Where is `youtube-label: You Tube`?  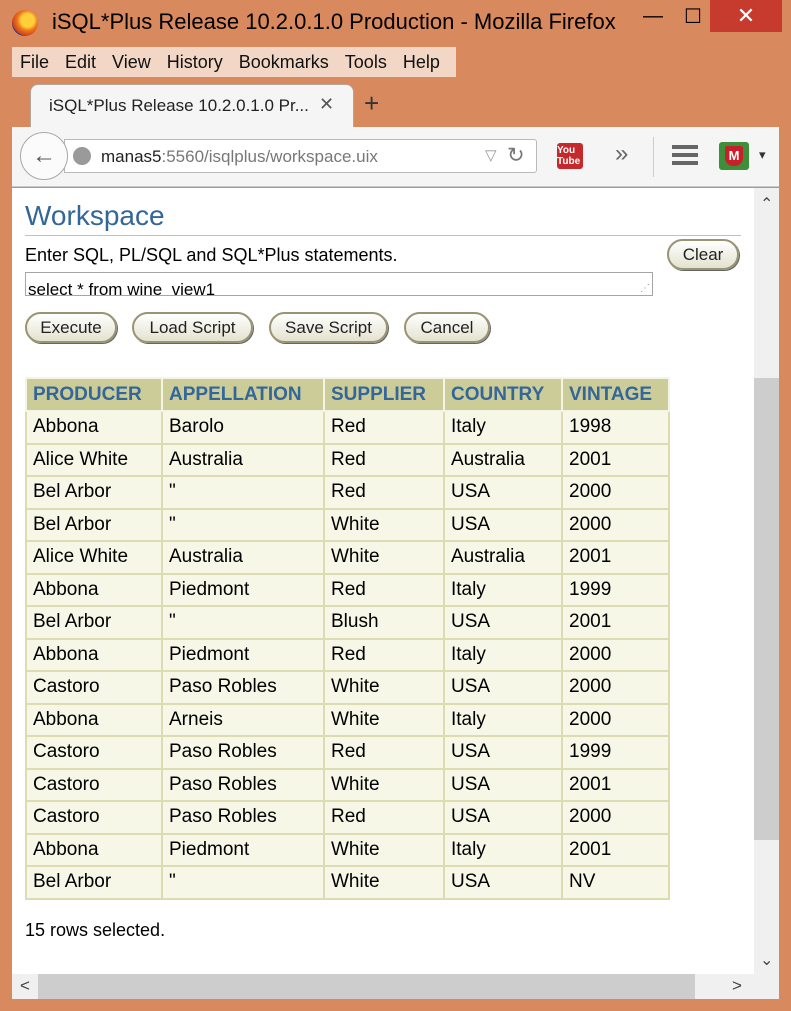 youtube-label: You Tube is located at coordinates (569, 156).